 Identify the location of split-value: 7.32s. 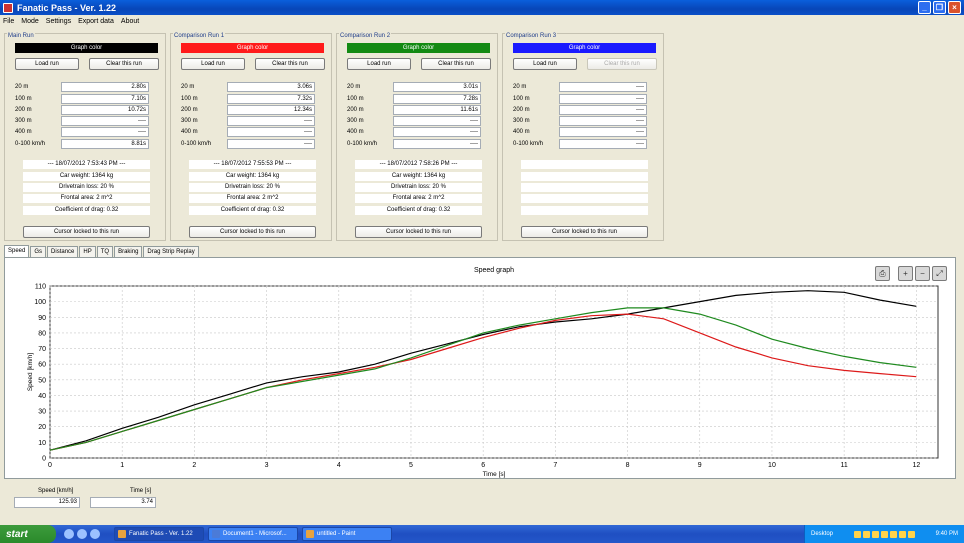
(271, 99).